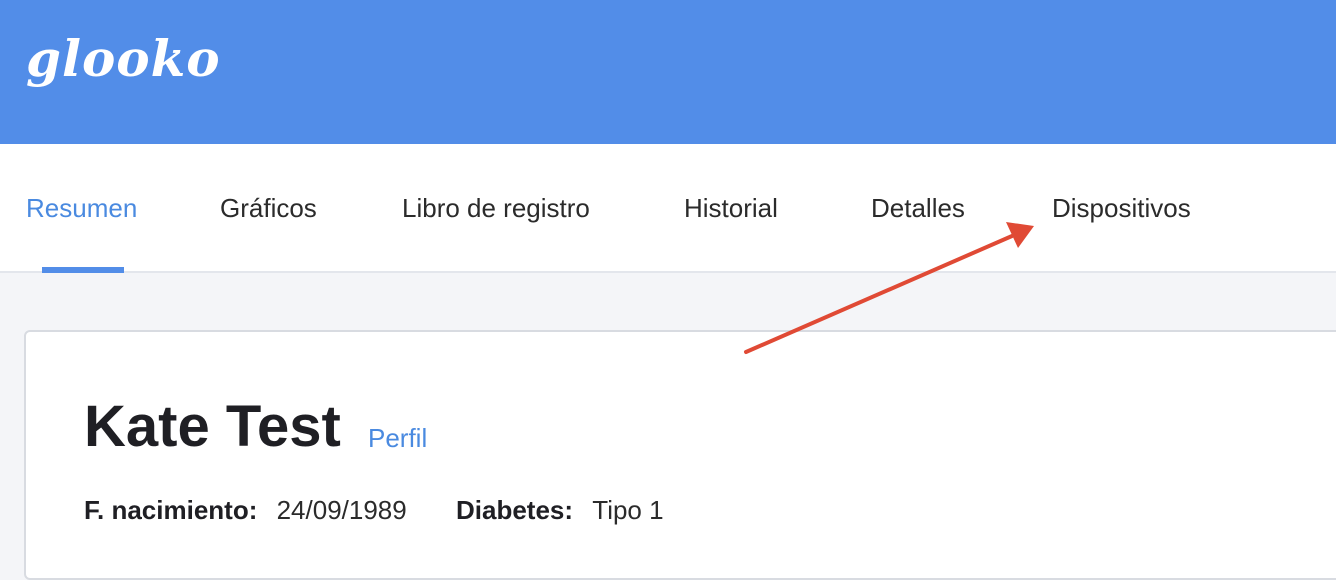  What do you see at coordinates (268, 208) in the screenshot?
I see `tab-graficos: Gráficos` at bounding box center [268, 208].